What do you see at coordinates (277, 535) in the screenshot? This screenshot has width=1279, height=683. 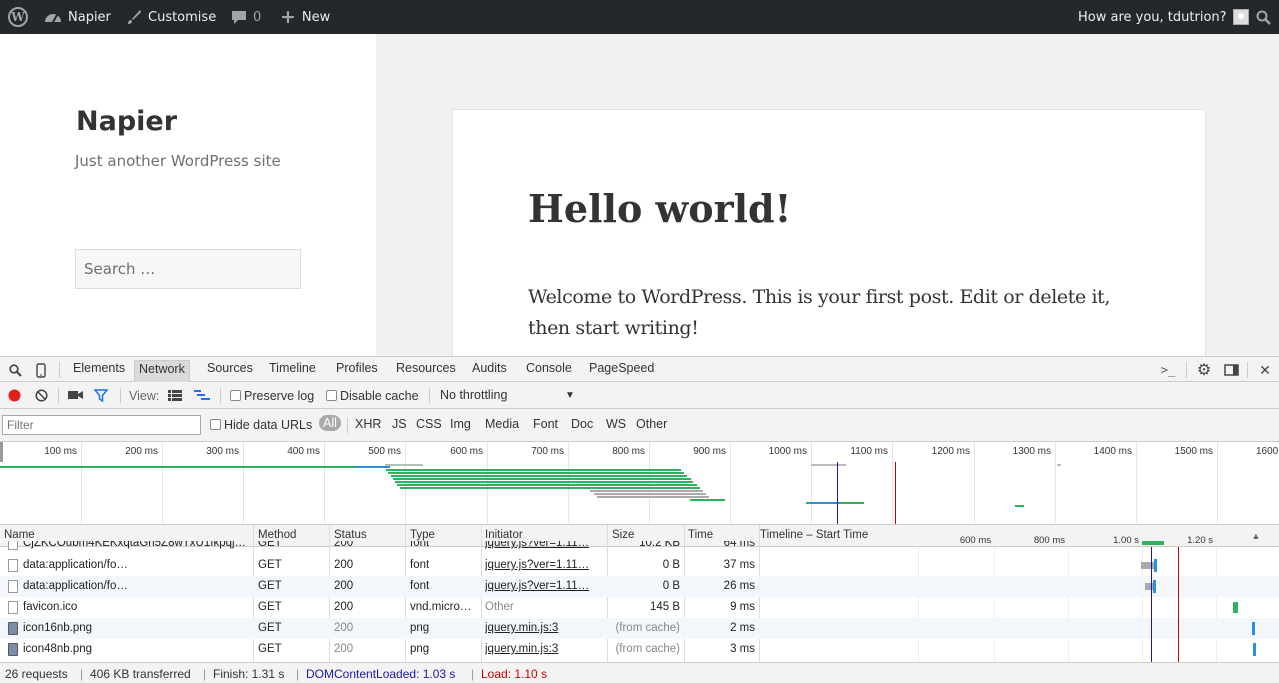 I see `column-header-method: Method` at bounding box center [277, 535].